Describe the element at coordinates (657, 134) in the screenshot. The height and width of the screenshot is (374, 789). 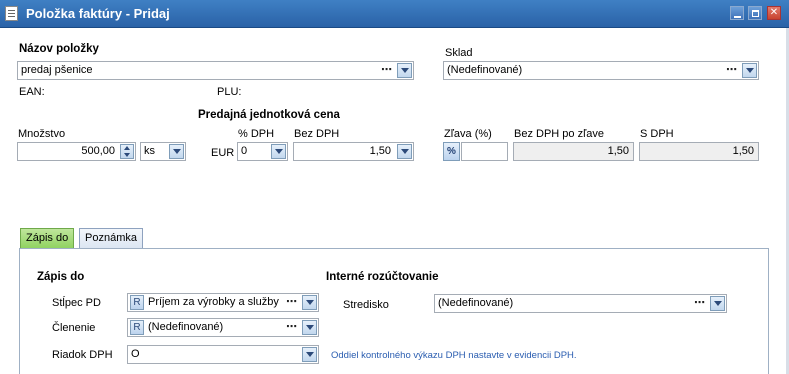
I see `gross-price-label: S DPH` at that location.